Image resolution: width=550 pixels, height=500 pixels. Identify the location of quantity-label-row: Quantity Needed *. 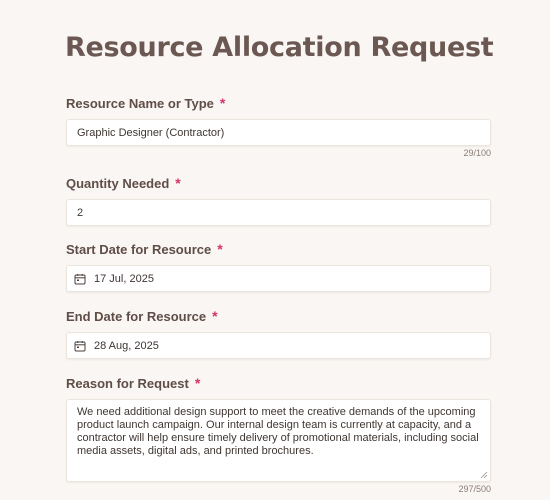
(278, 183).